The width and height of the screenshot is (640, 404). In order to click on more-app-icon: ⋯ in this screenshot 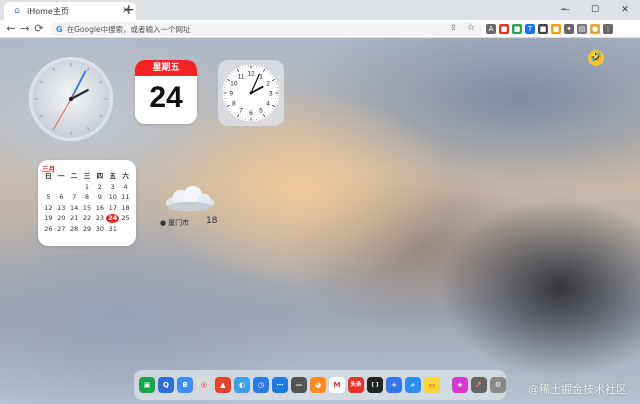, I will do `click(280, 385)`.